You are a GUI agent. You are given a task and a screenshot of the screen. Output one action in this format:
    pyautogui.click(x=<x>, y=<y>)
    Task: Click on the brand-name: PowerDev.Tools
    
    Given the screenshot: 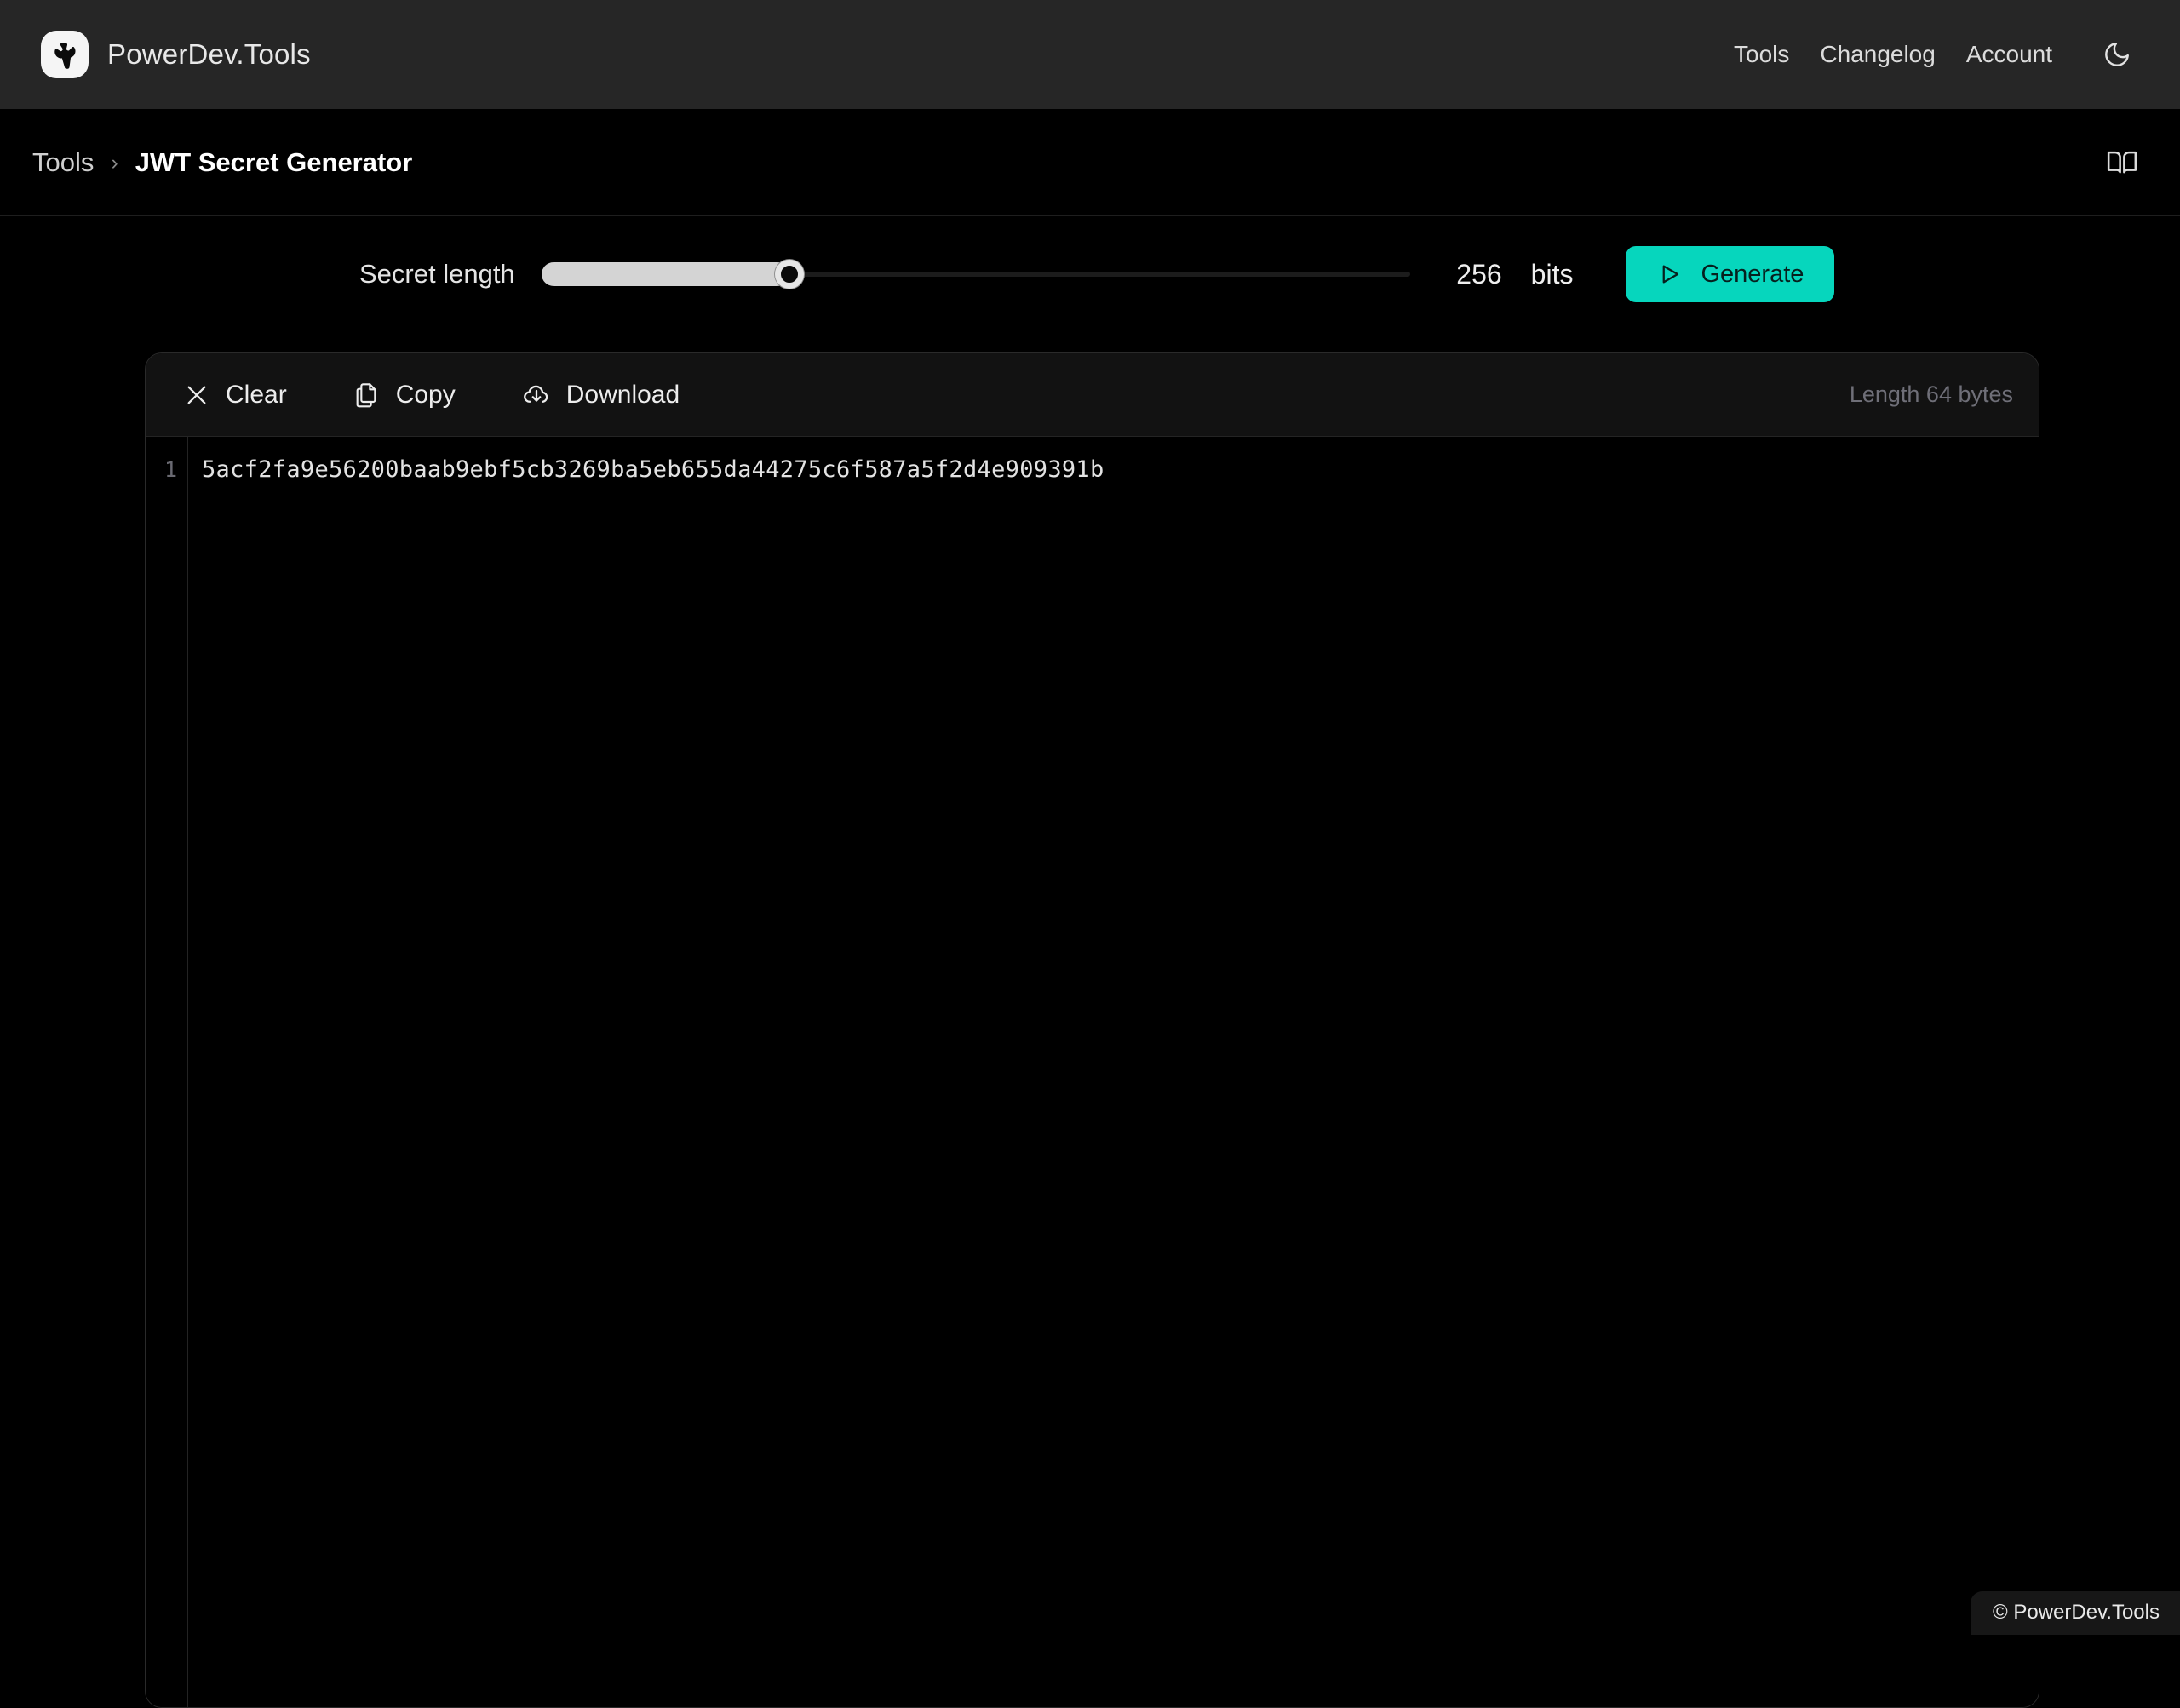 What is the action you would take?
    pyautogui.click(x=209, y=54)
    